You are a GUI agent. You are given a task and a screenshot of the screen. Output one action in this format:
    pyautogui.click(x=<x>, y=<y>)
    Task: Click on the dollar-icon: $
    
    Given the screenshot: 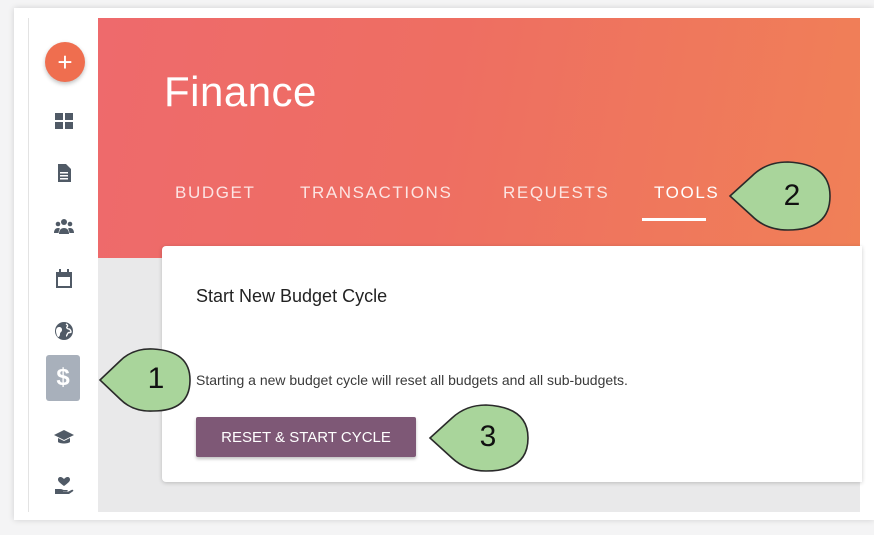 What is the action you would take?
    pyautogui.click(x=63, y=378)
    